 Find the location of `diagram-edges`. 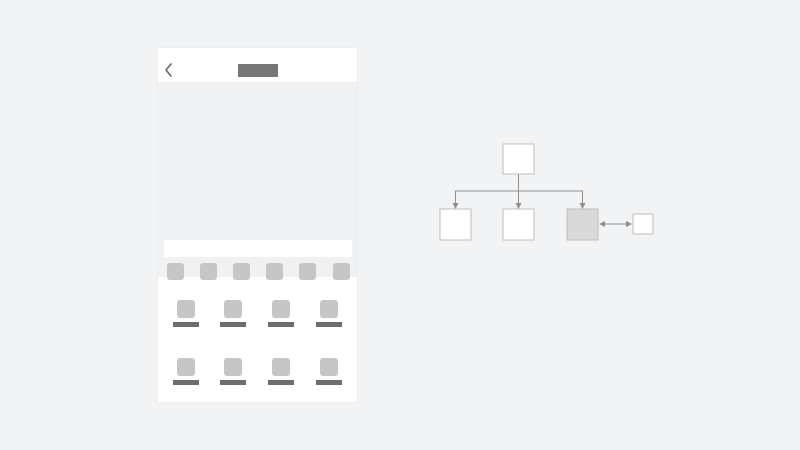

diagram-edges is located at coordinates (542, 200).